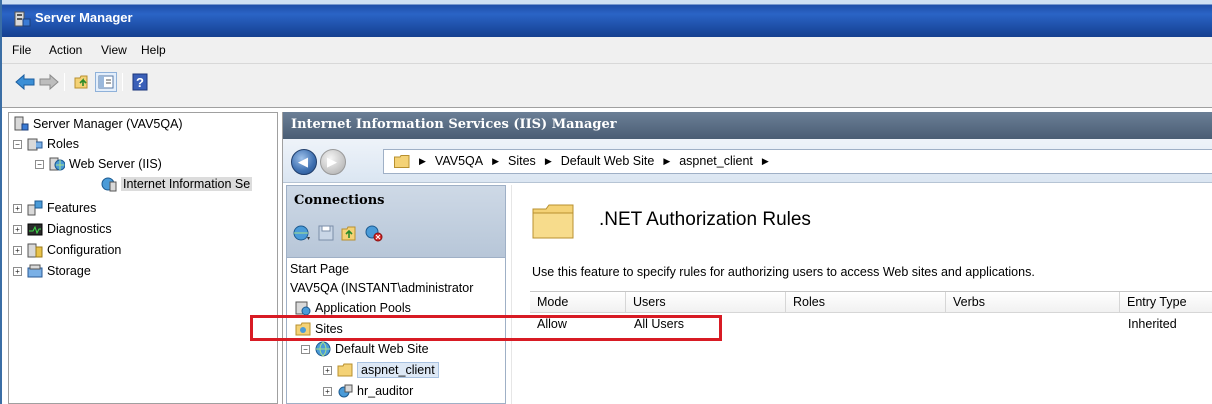 The image size is (1212, 404). I want to click on back-arrow-icon: ◀, so click(303, 162).